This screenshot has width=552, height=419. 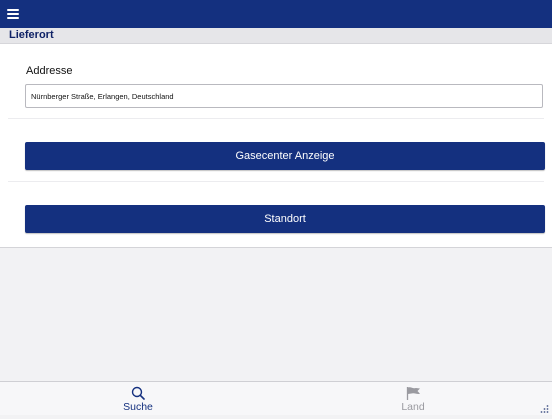 What do you see at coordinates (413, 407) in the screenshot?
I see `tab-land-label: Land` at bounding box center [413, 407].